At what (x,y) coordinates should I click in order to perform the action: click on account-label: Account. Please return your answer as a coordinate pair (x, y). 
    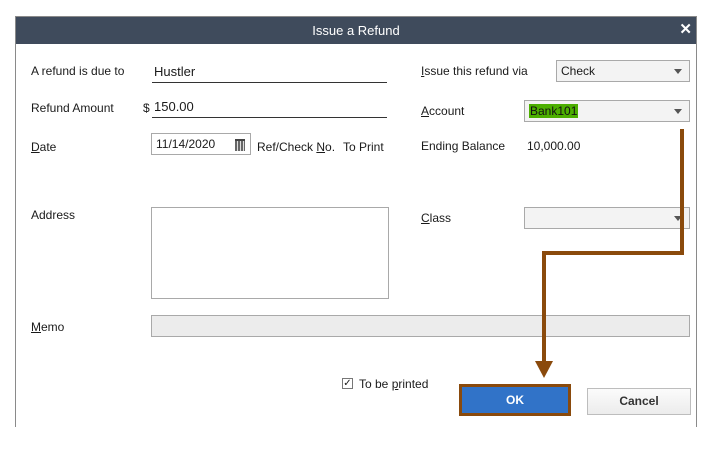
    Looking at the image, I should click on (443, 111).